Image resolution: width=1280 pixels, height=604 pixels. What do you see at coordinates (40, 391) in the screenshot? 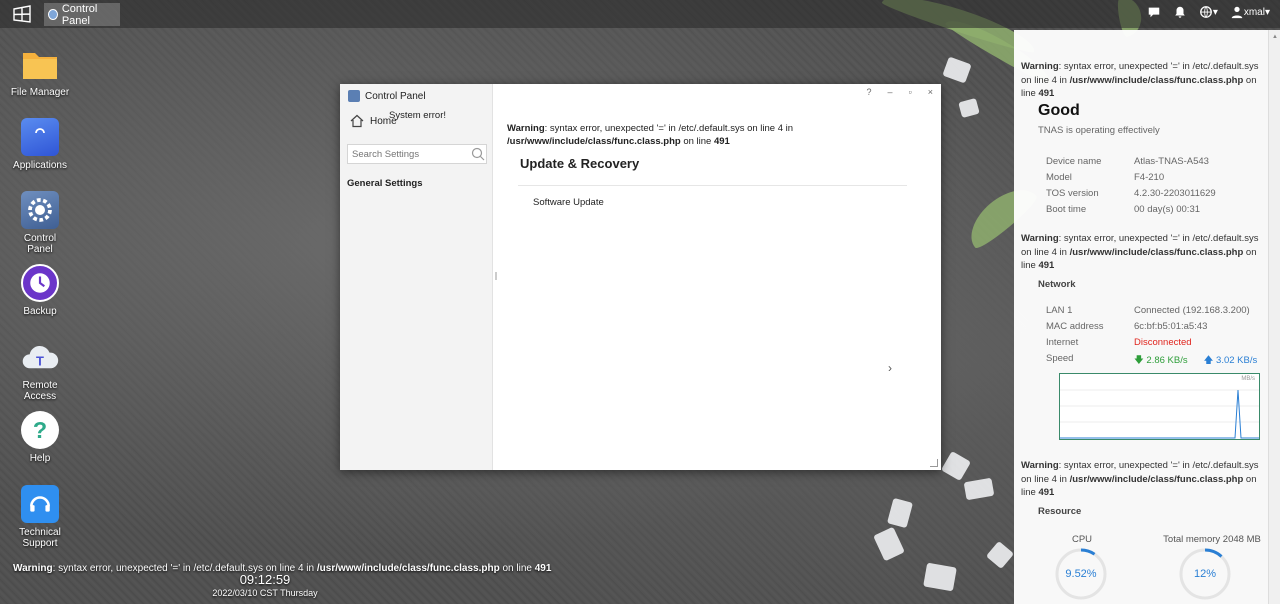
I see `desktop-icon-label: Remote Access` at bounding box center [40, 391].